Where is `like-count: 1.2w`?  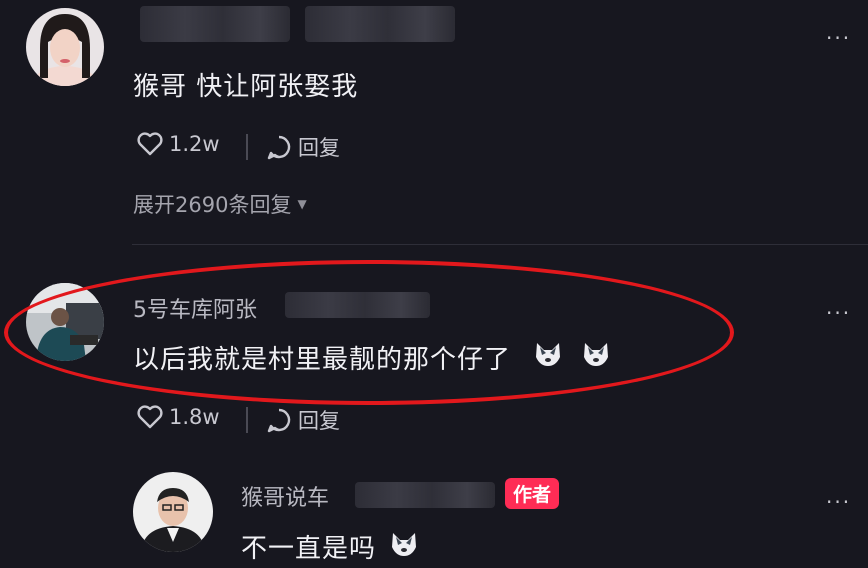 like-count: 1.2w is located at coordinates (194, 144).